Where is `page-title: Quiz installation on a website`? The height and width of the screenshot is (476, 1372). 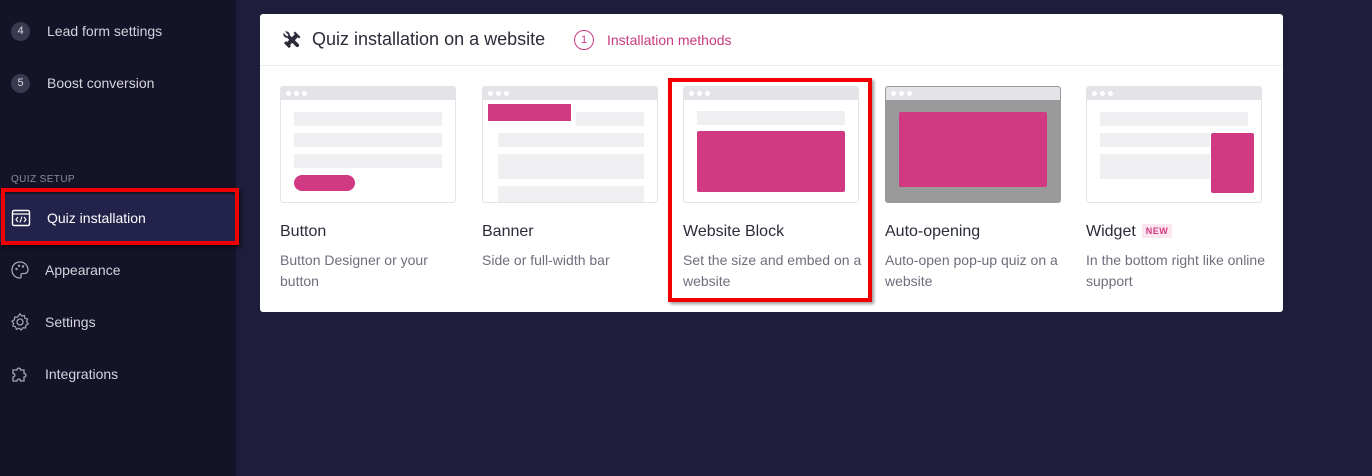
page-title: Quiz installation on a website is located at coordinates (429, 39).